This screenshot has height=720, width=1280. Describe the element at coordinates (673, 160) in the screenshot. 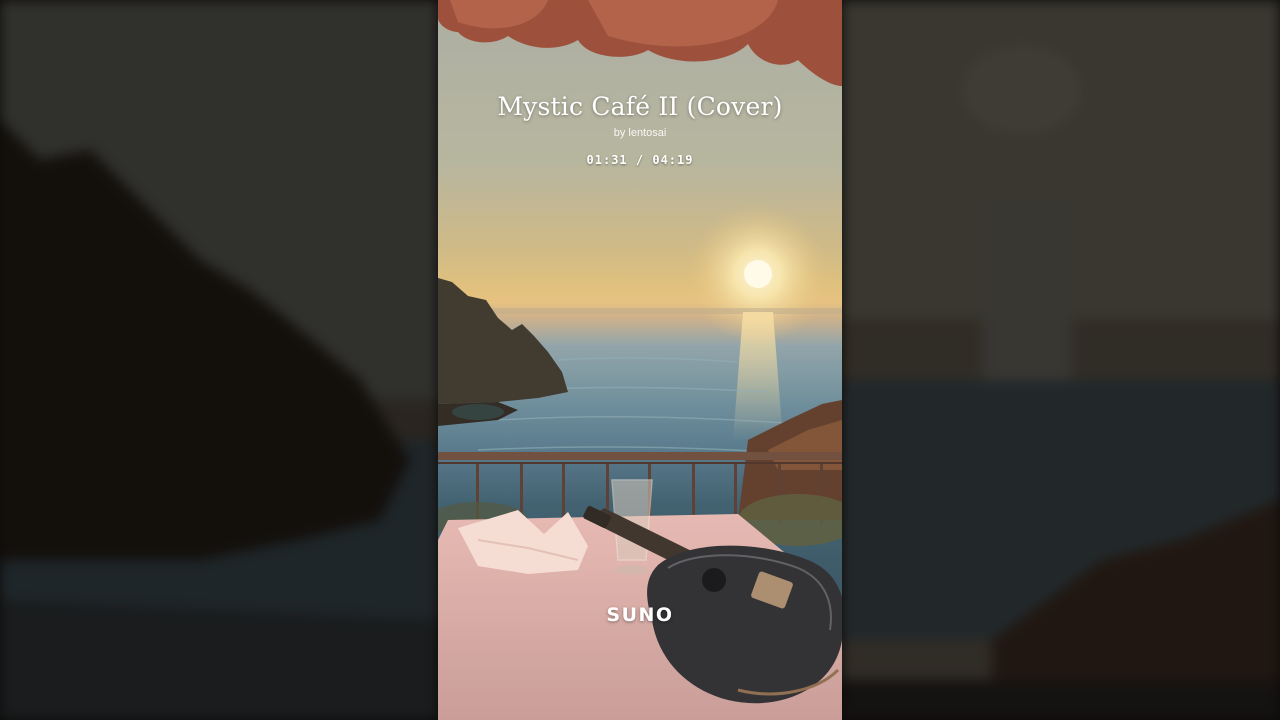

I see `total-time: 04:19` at that location.